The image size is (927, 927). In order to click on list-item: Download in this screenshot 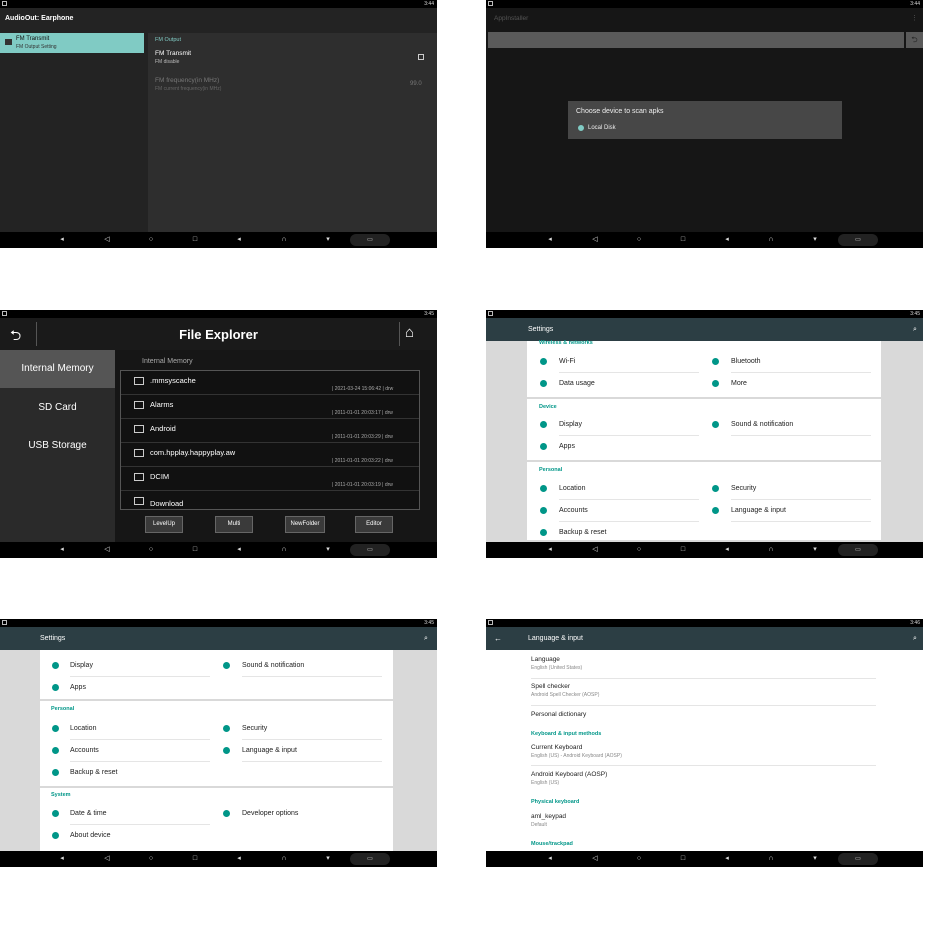, I will do `click(270, 500)`.